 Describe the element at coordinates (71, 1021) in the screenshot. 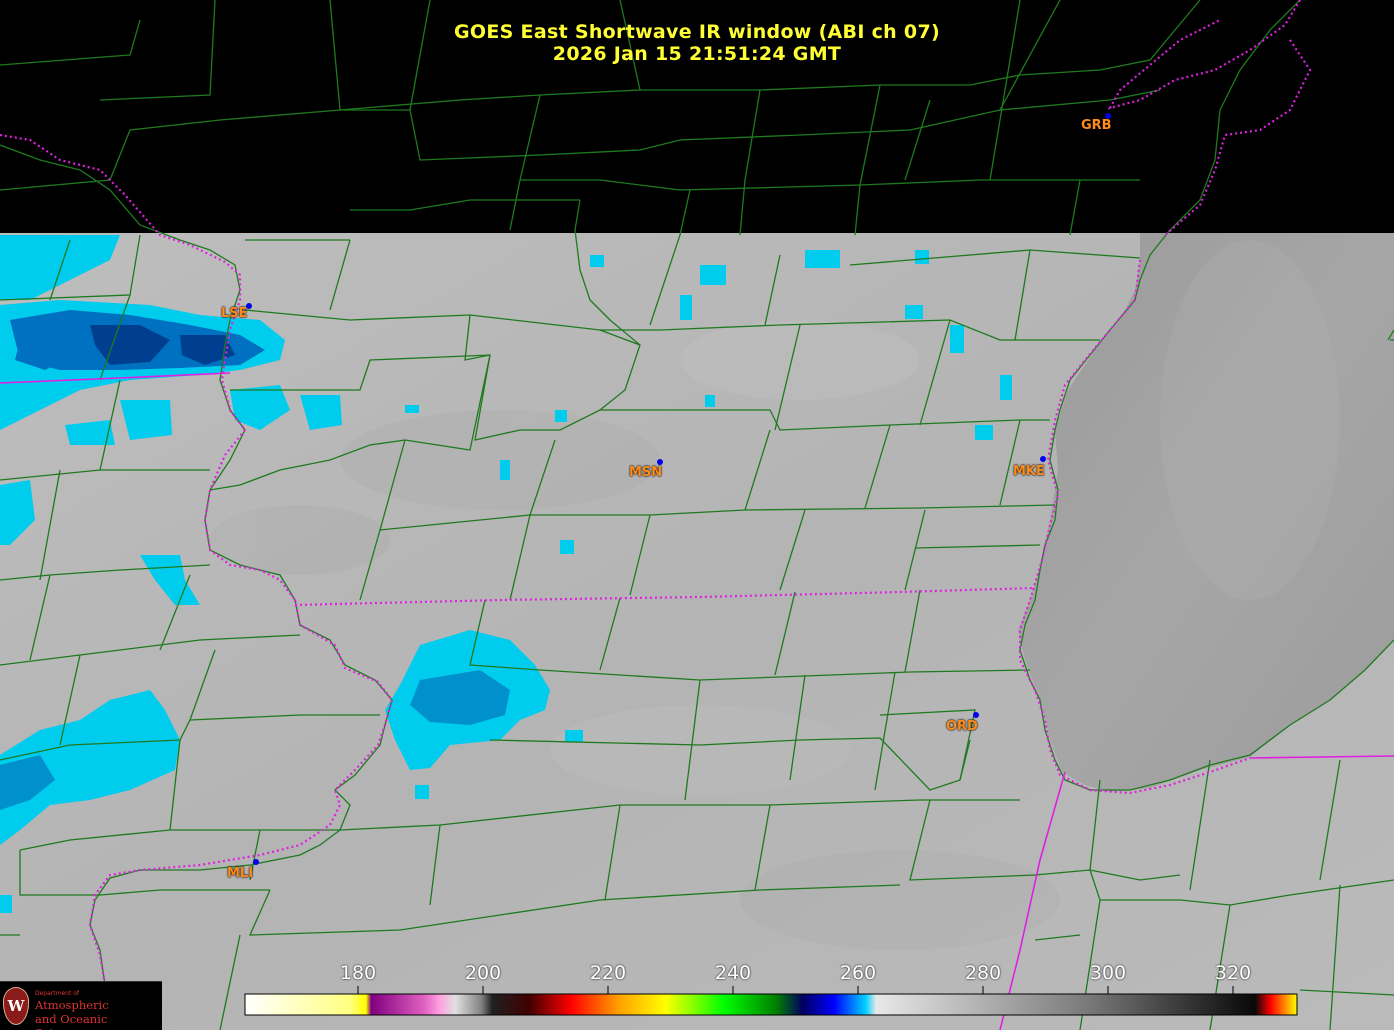

I see `logo-line2: and Oceanic Sciences` at that location.